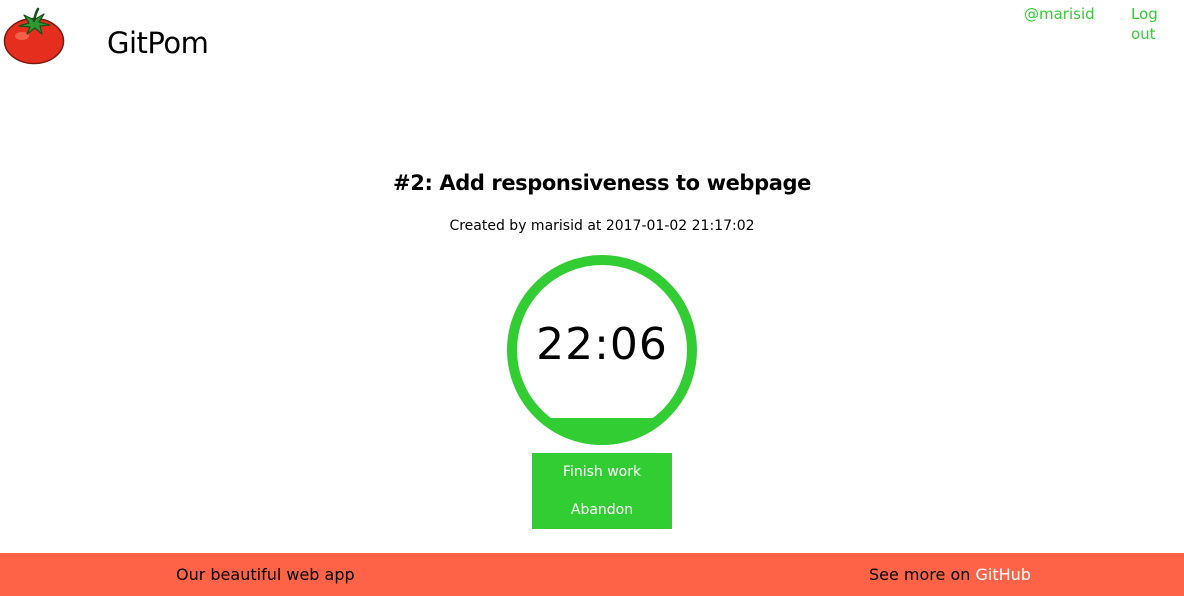 The image size is (1184, 596). Describe the element at coordinates (1157, 24) in the screenshot. I see `logout-link: Log out` at that location.